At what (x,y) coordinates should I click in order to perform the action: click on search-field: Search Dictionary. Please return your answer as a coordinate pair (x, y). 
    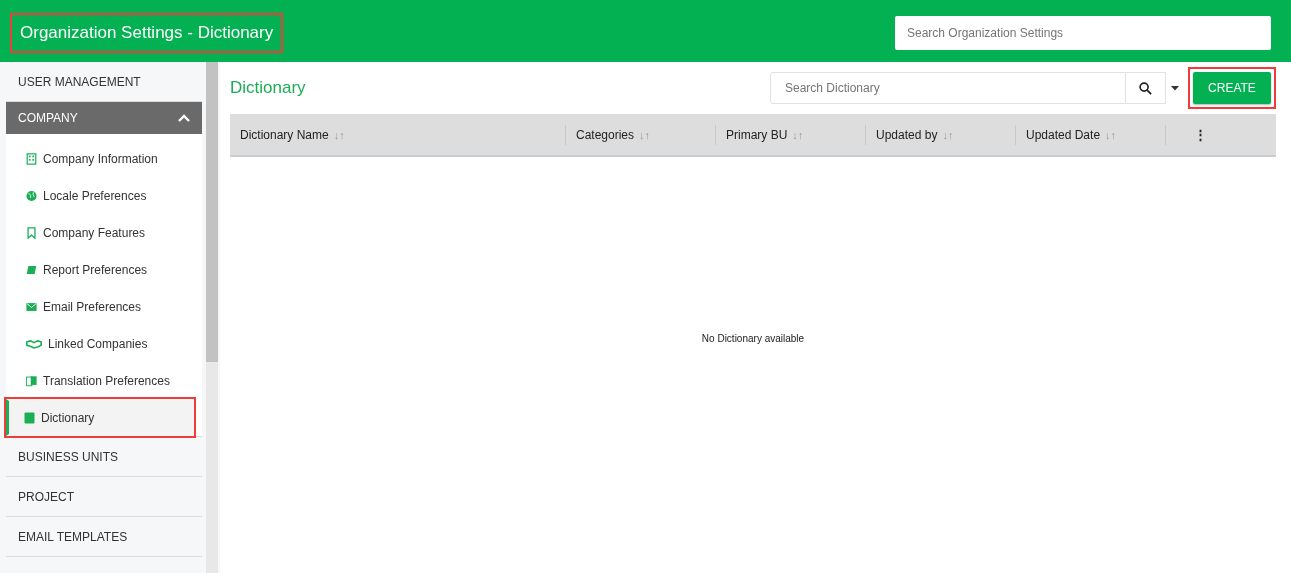
    Looking at the image, I should click on (948, 88).